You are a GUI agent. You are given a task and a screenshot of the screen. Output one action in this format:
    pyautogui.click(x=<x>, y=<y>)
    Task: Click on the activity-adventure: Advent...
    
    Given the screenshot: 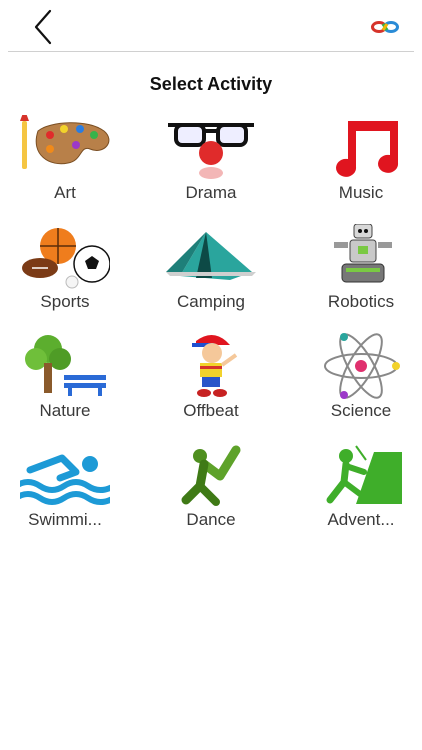 What is the action you would take?
    pyautogui.click(x=359, y=492)
    